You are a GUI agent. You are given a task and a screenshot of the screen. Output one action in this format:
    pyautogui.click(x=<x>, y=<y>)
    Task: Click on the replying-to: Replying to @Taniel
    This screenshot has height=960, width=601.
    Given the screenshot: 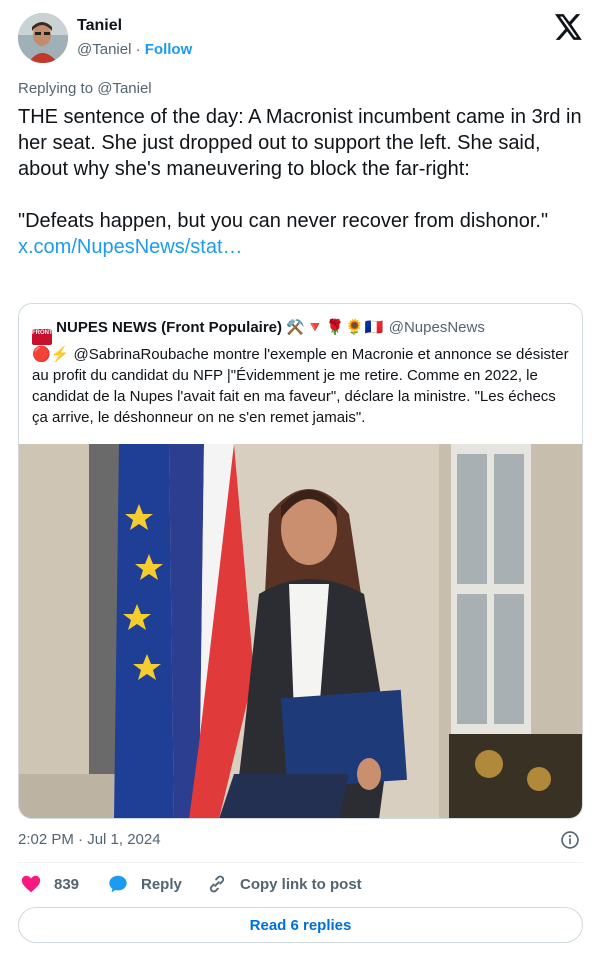 What is the action you would take?
    pyautogui.click(x=85, y=88)
    